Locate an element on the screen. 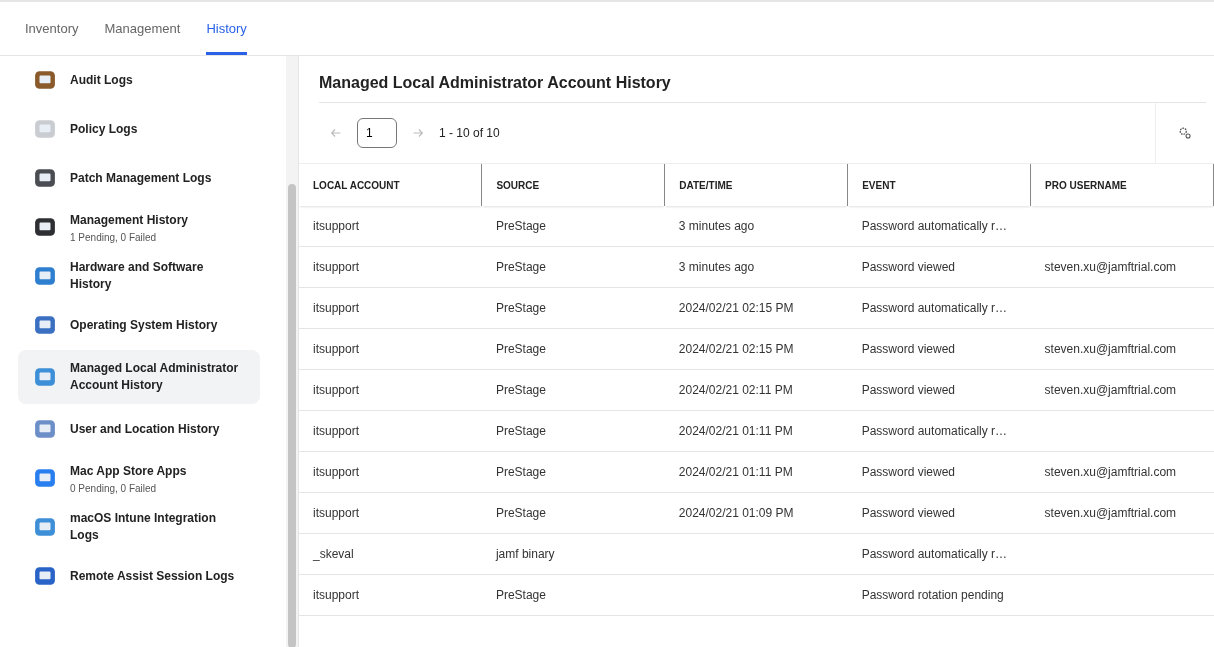  column-header: LOCAL ACCOUNT is located at coordinates (356, 185).